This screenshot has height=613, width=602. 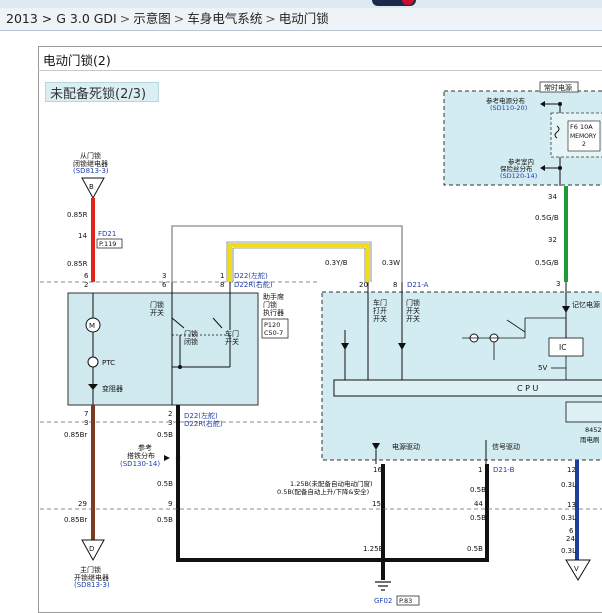 I want to click on cpu-bar, so click(x=467, y=388).